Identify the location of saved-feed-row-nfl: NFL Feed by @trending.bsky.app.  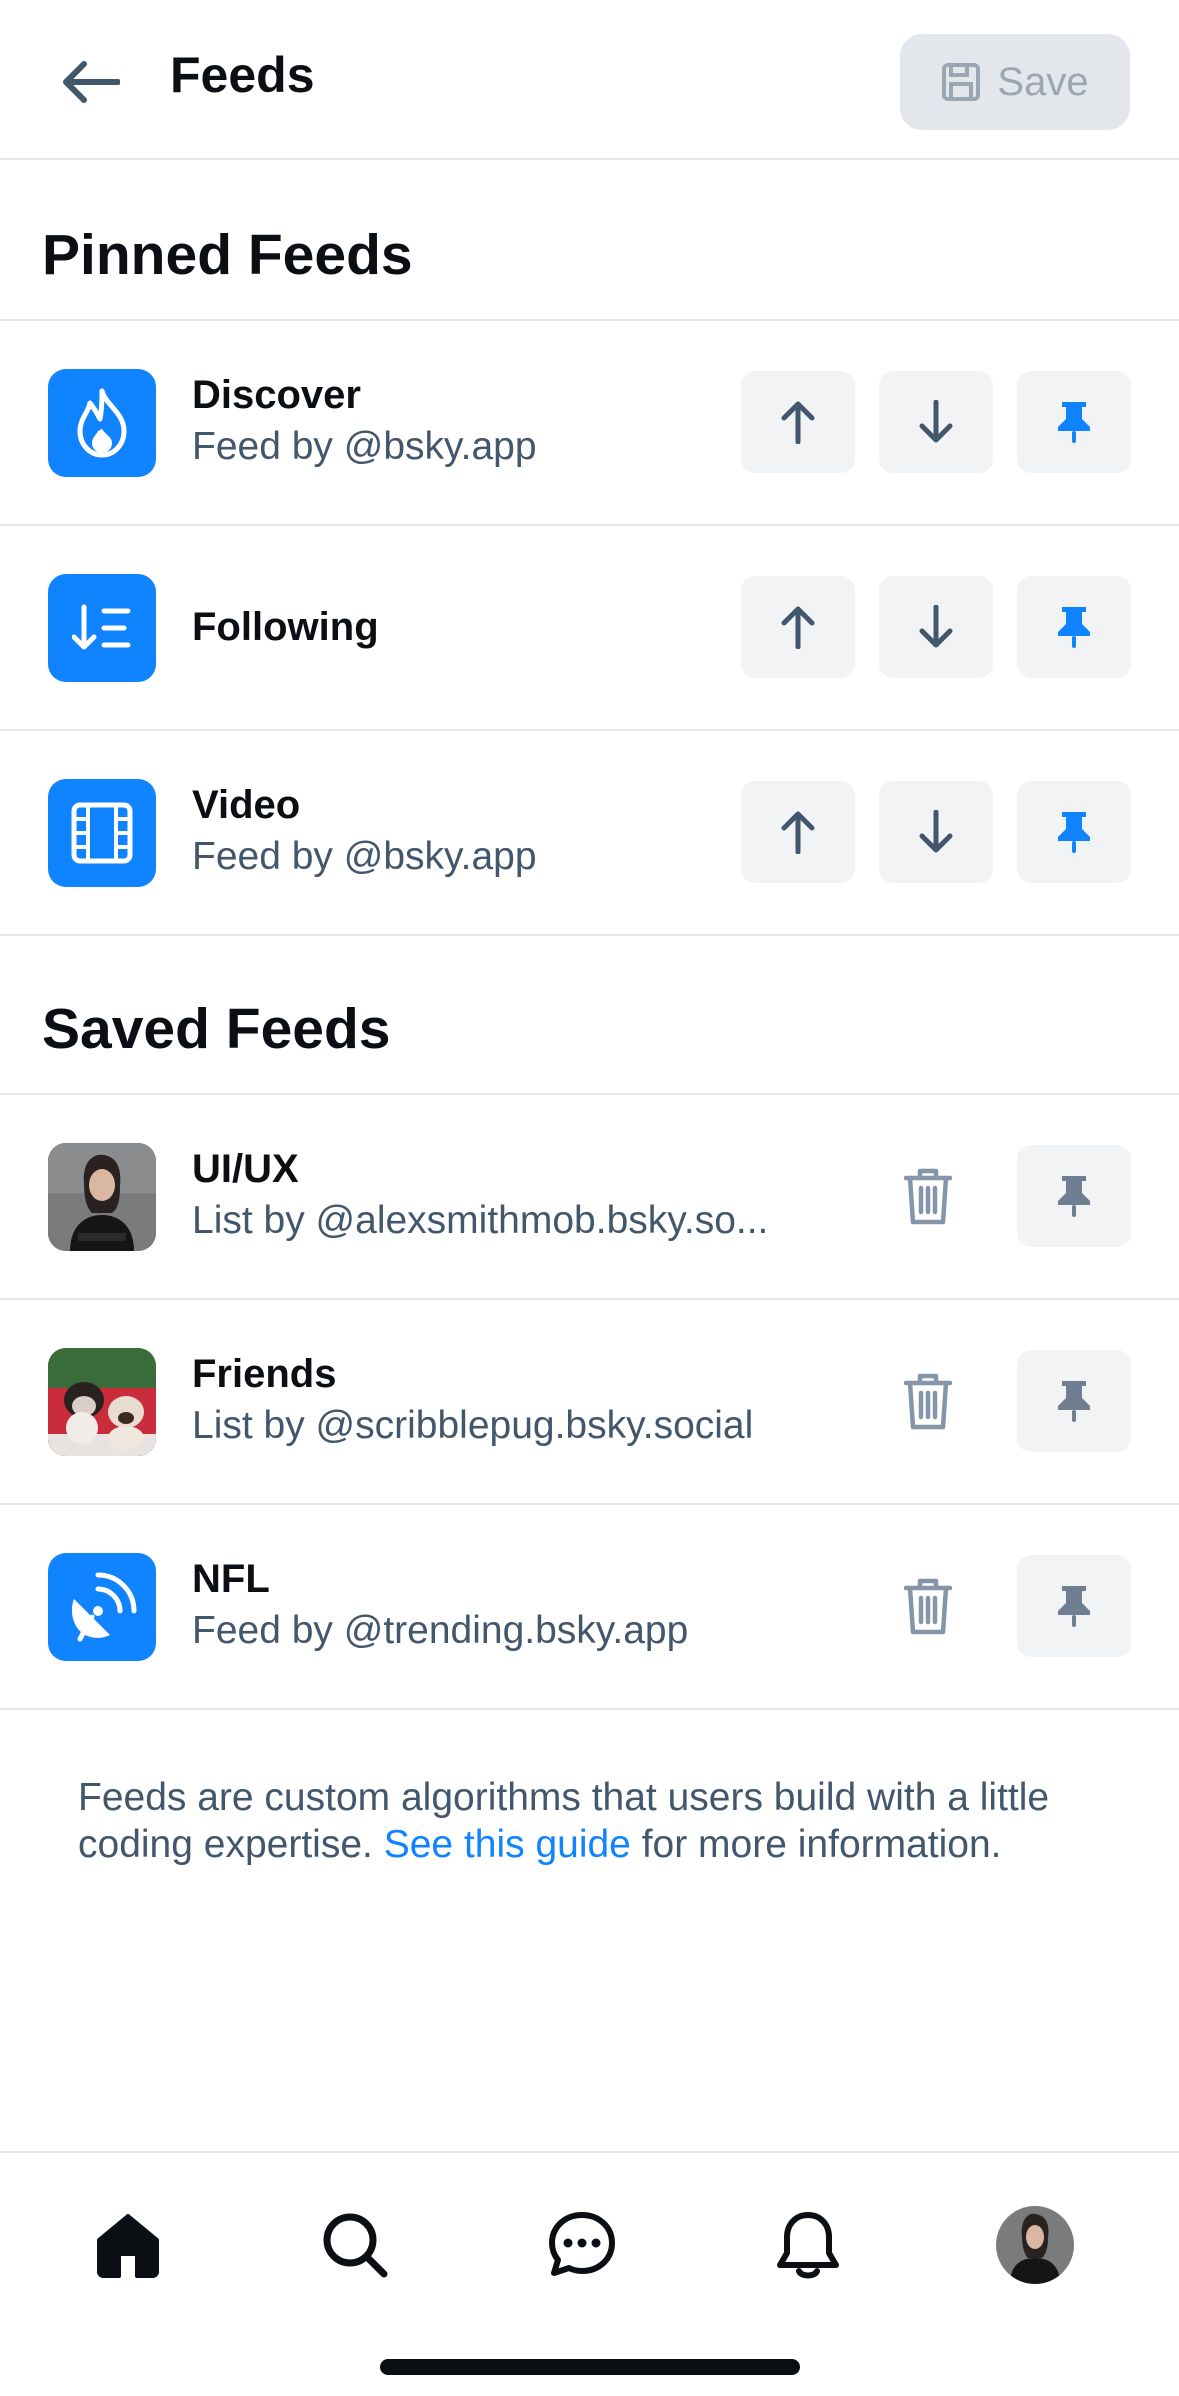
(589, 1607).